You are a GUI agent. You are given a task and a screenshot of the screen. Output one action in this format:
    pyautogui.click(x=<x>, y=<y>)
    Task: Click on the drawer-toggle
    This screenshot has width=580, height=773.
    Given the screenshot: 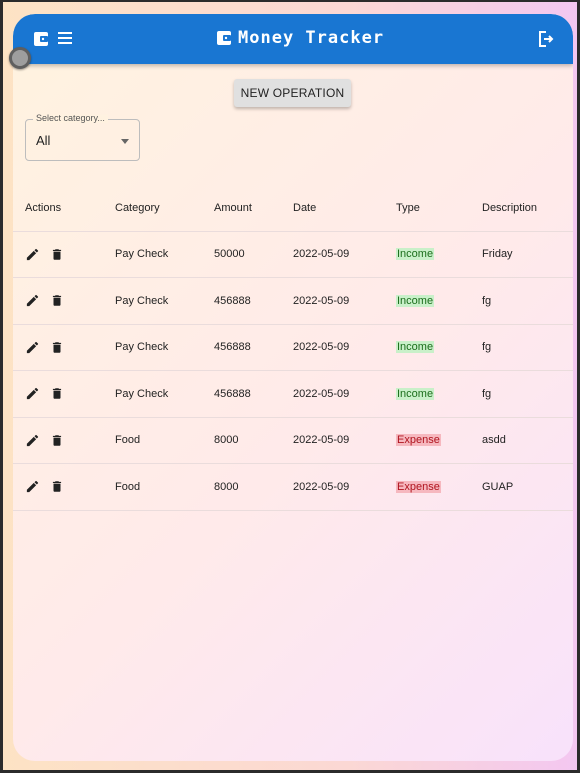 What is the action you would take?
    pyautogui.click(x=20, y=58)
    